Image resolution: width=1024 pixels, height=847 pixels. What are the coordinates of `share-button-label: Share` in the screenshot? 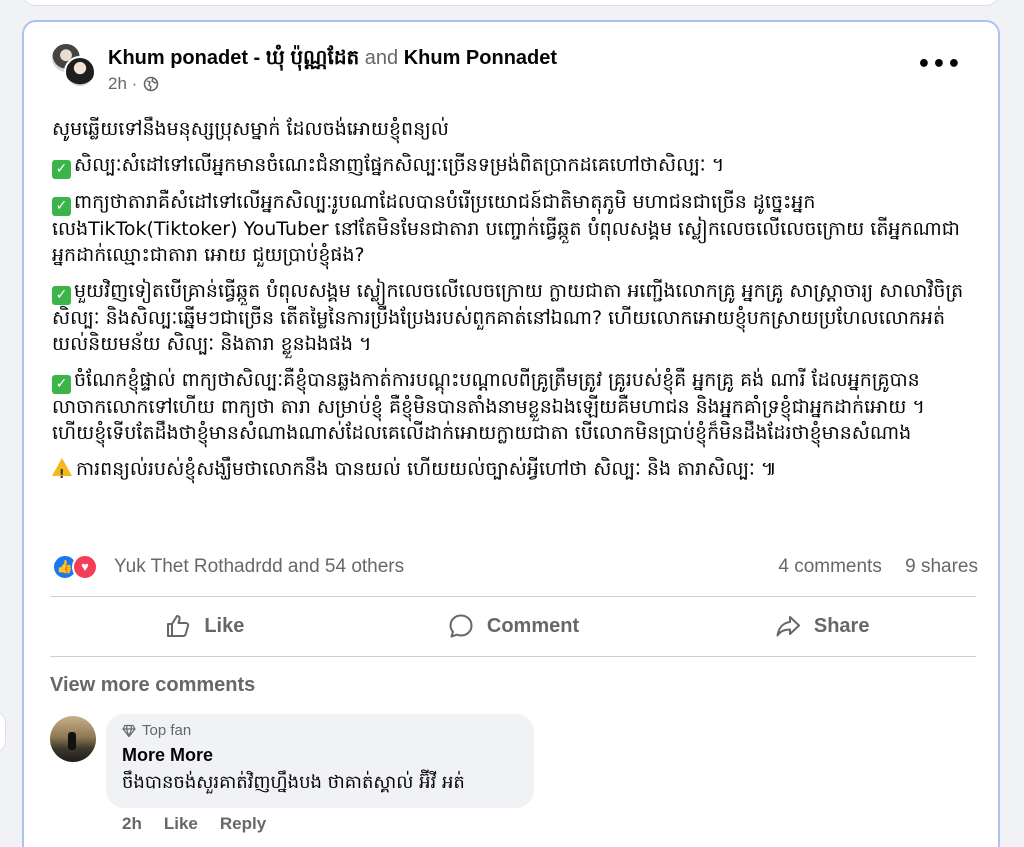 It's located at (841, 625).